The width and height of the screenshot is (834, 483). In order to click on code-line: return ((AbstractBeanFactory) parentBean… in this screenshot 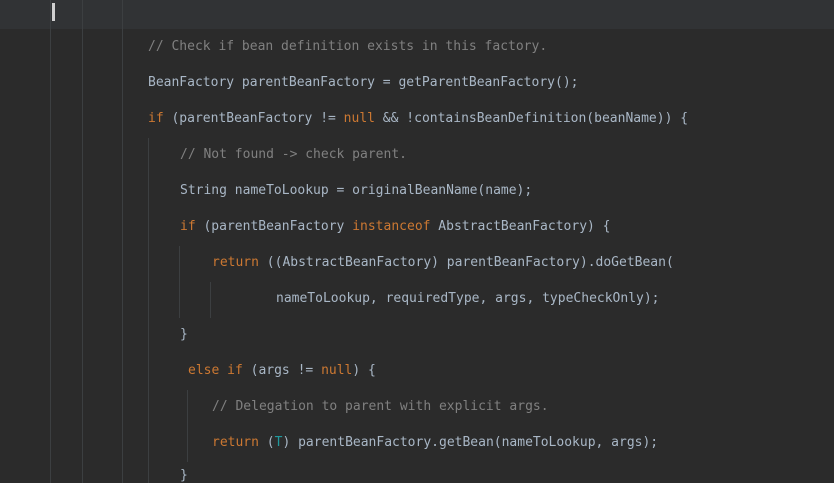, I will do `click(443, 263)`.